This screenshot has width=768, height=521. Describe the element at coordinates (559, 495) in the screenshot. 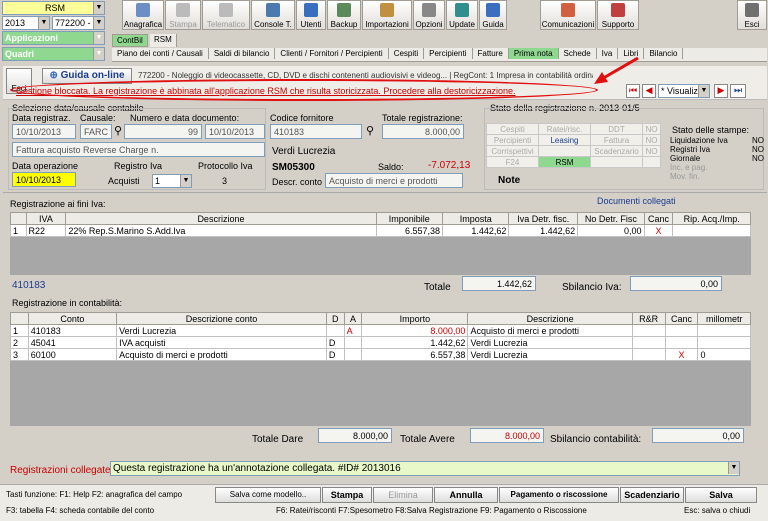

I see `pagamento-button: Pagamento o riscossione` at that location.